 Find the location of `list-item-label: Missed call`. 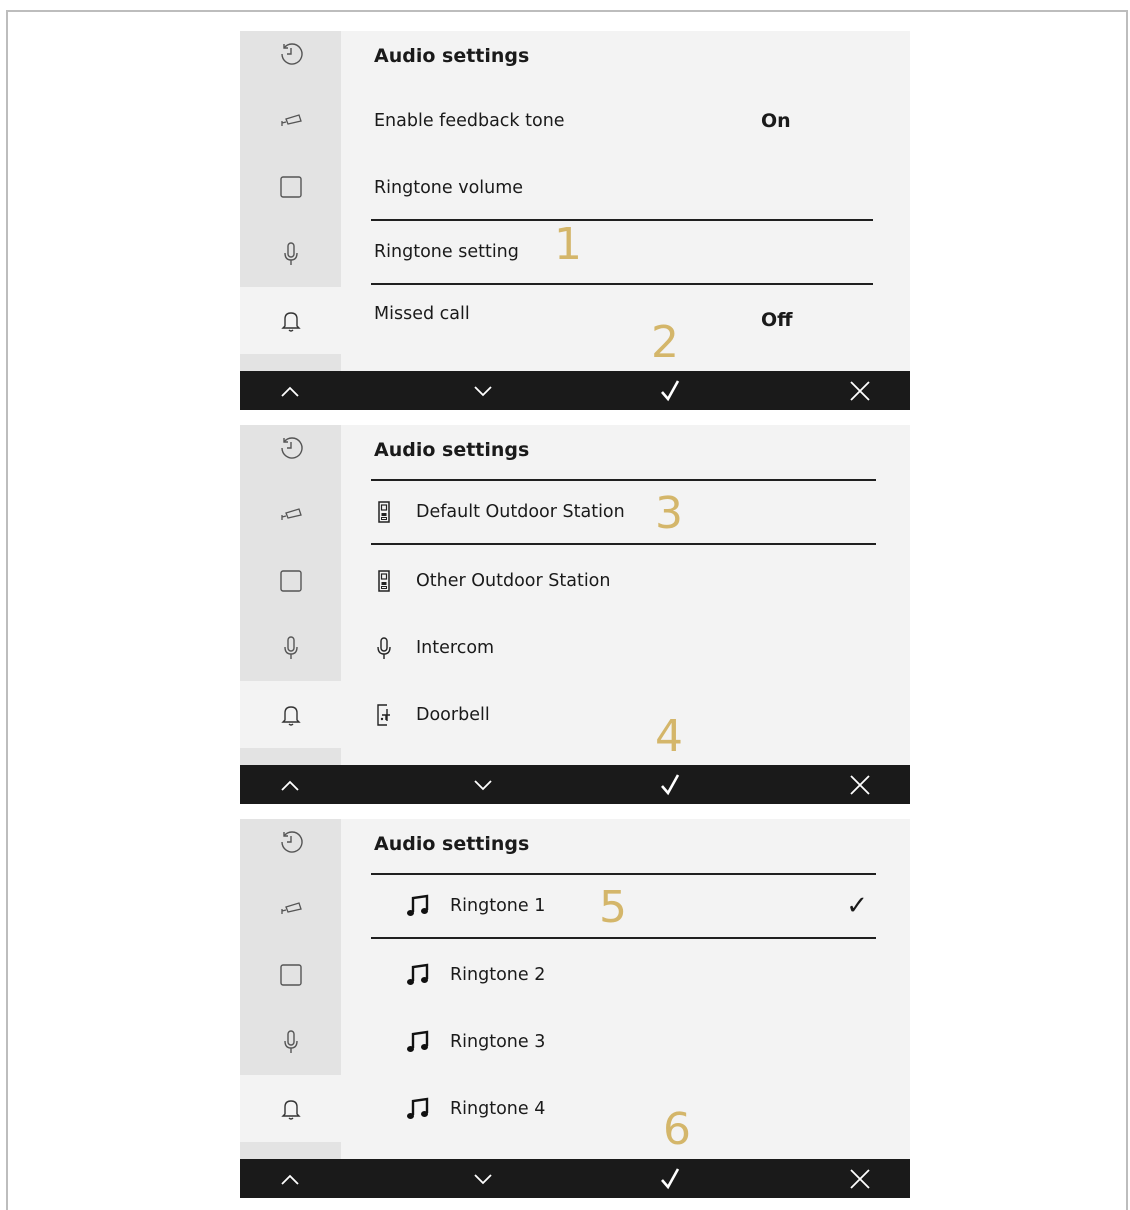

list-item-label: Missed call is located at coordinates (422, 314).